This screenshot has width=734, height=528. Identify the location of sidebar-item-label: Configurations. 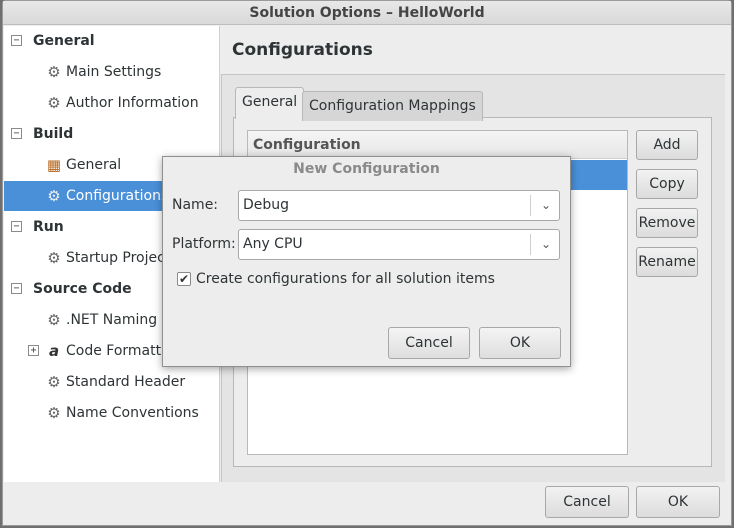
(117, 196).